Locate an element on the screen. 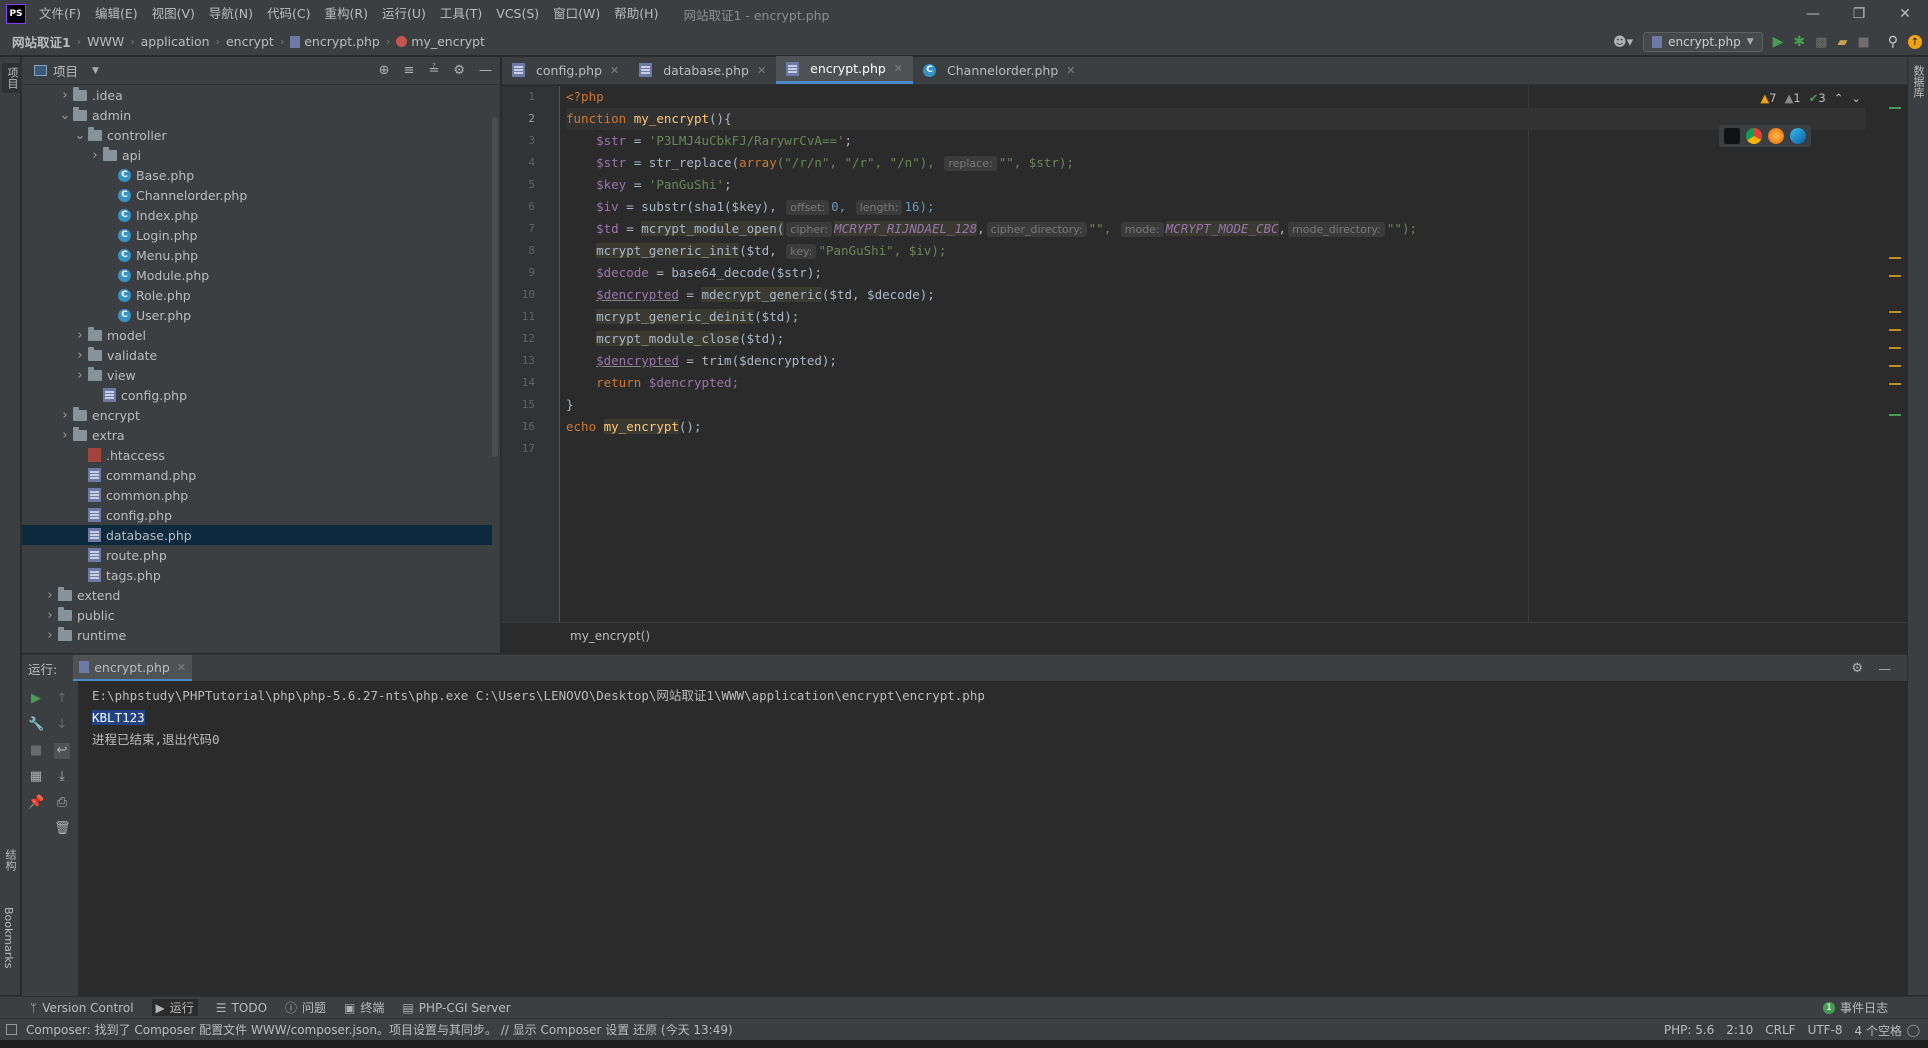 Image resolution: width=1928 pixels, height=1048 pixels. tree-folder: › validate is located at coordinates (257, 355).